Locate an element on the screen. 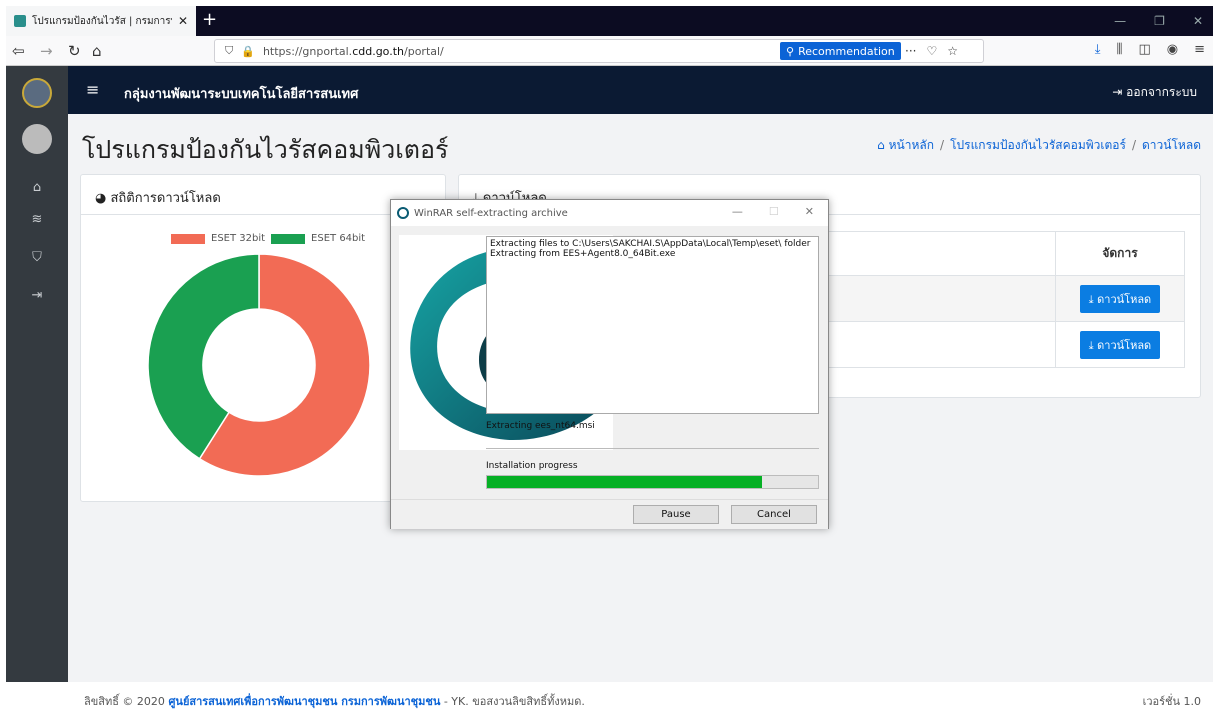  logout-link: ⇥ ออกจากระบบ is located at coordinates (1154, 92).